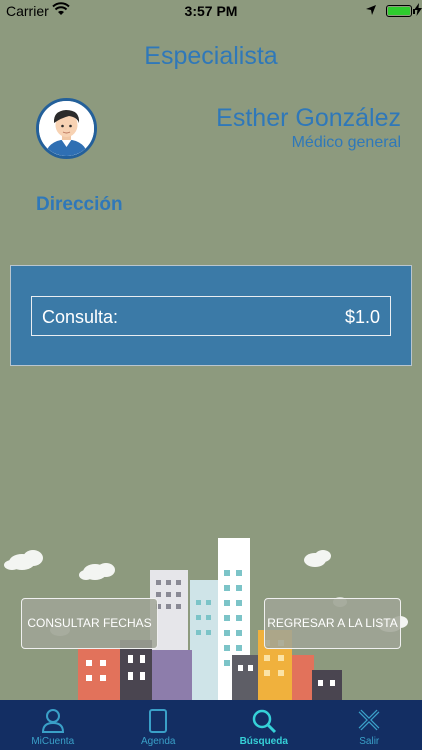  I want to click on tab-agenda: Agenda, so click(159, 725).